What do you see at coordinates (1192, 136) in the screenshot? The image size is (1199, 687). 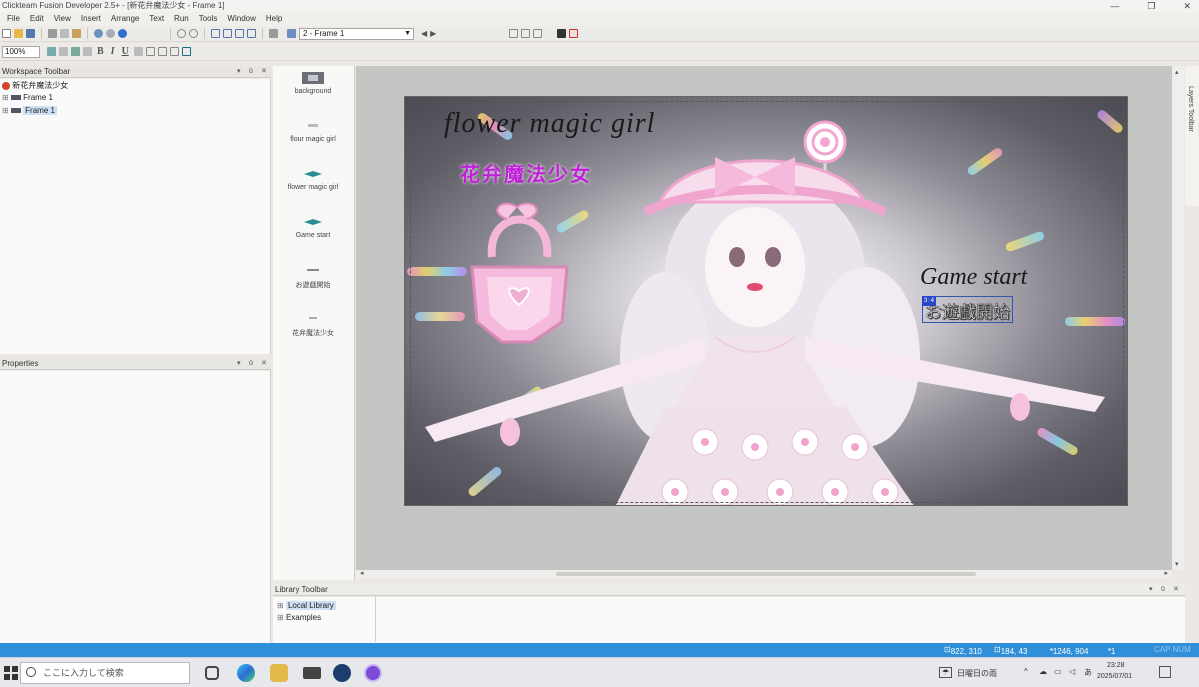 I see `layers-toolbar-tab: Layers Toolbar` at bounding box center [1192, 136].